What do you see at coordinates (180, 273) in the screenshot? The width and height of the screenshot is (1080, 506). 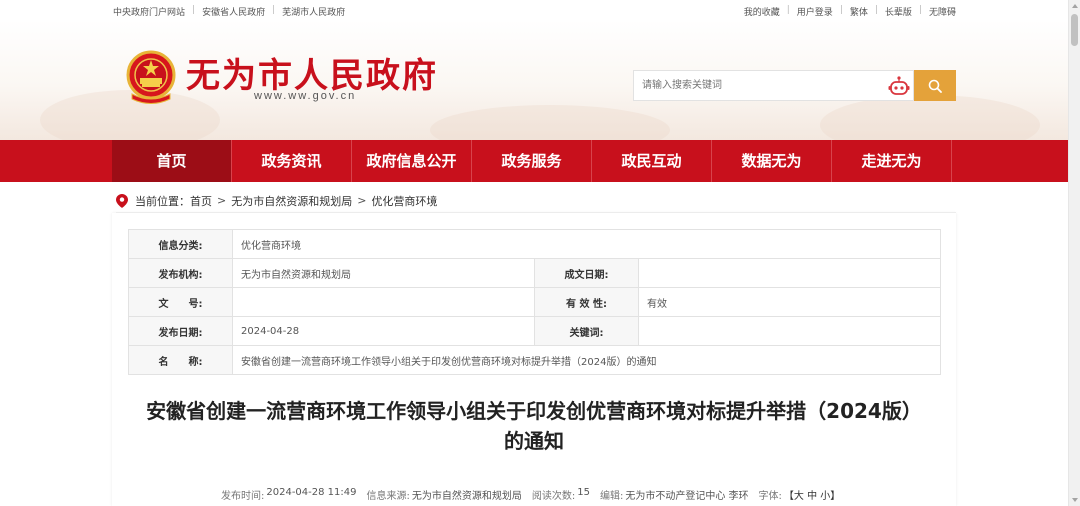 I see `publisher-label: 发布机构:` at bounding box center [180, 273].